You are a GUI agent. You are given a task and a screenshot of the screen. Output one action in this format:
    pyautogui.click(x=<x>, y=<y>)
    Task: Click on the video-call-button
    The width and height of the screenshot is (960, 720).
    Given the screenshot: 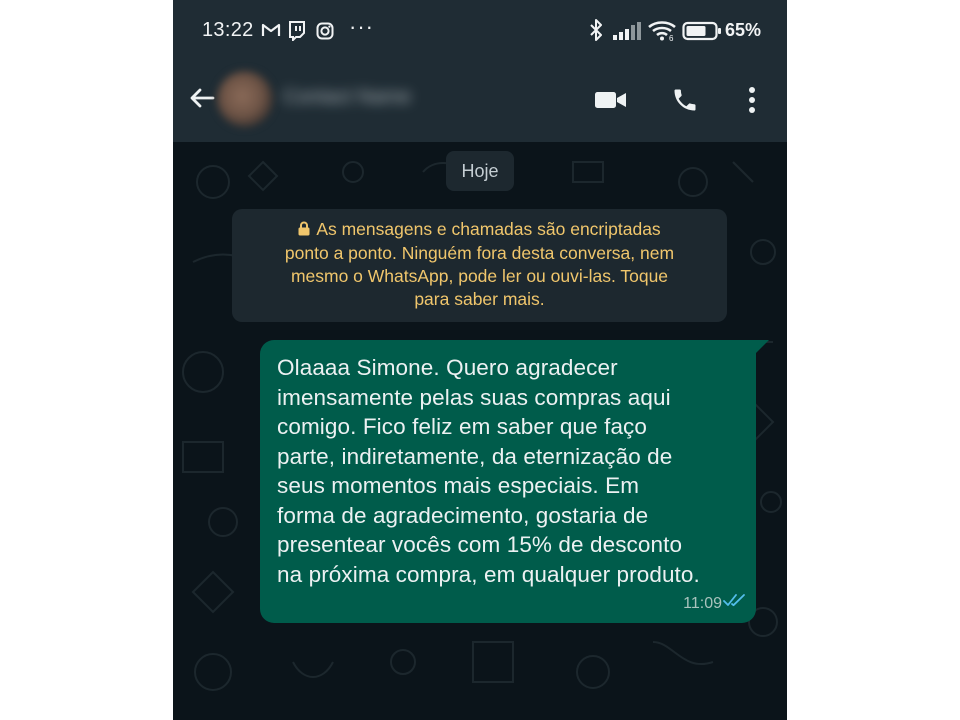 What is the action you would take?
    pyautogui.click(x=611, y=102)
    